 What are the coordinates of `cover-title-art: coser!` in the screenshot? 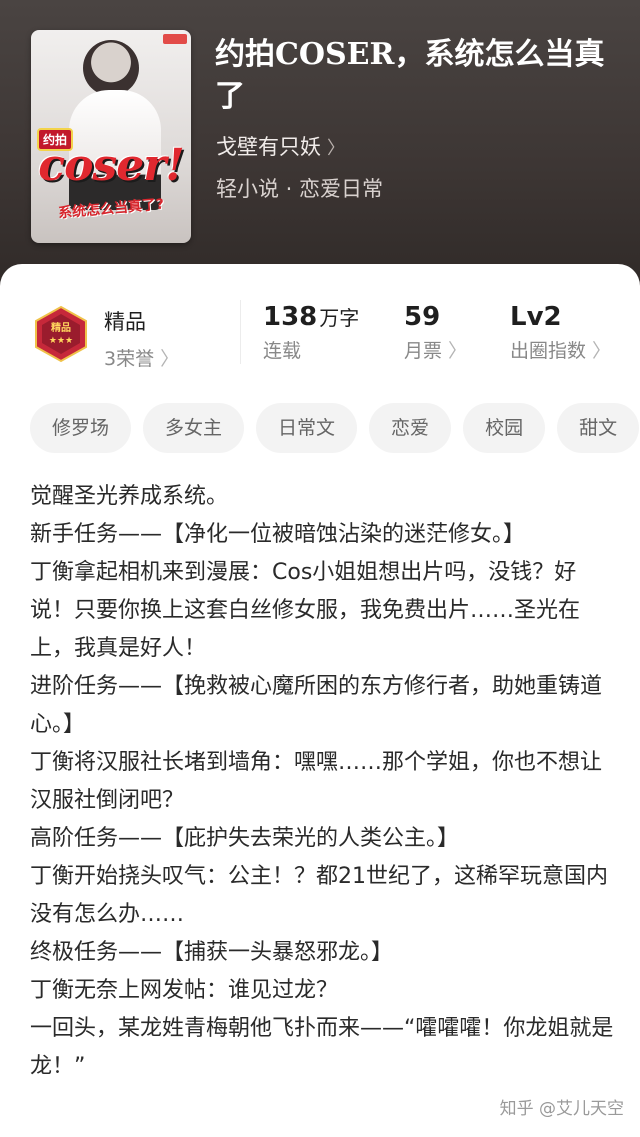 It's located at (111, 165).